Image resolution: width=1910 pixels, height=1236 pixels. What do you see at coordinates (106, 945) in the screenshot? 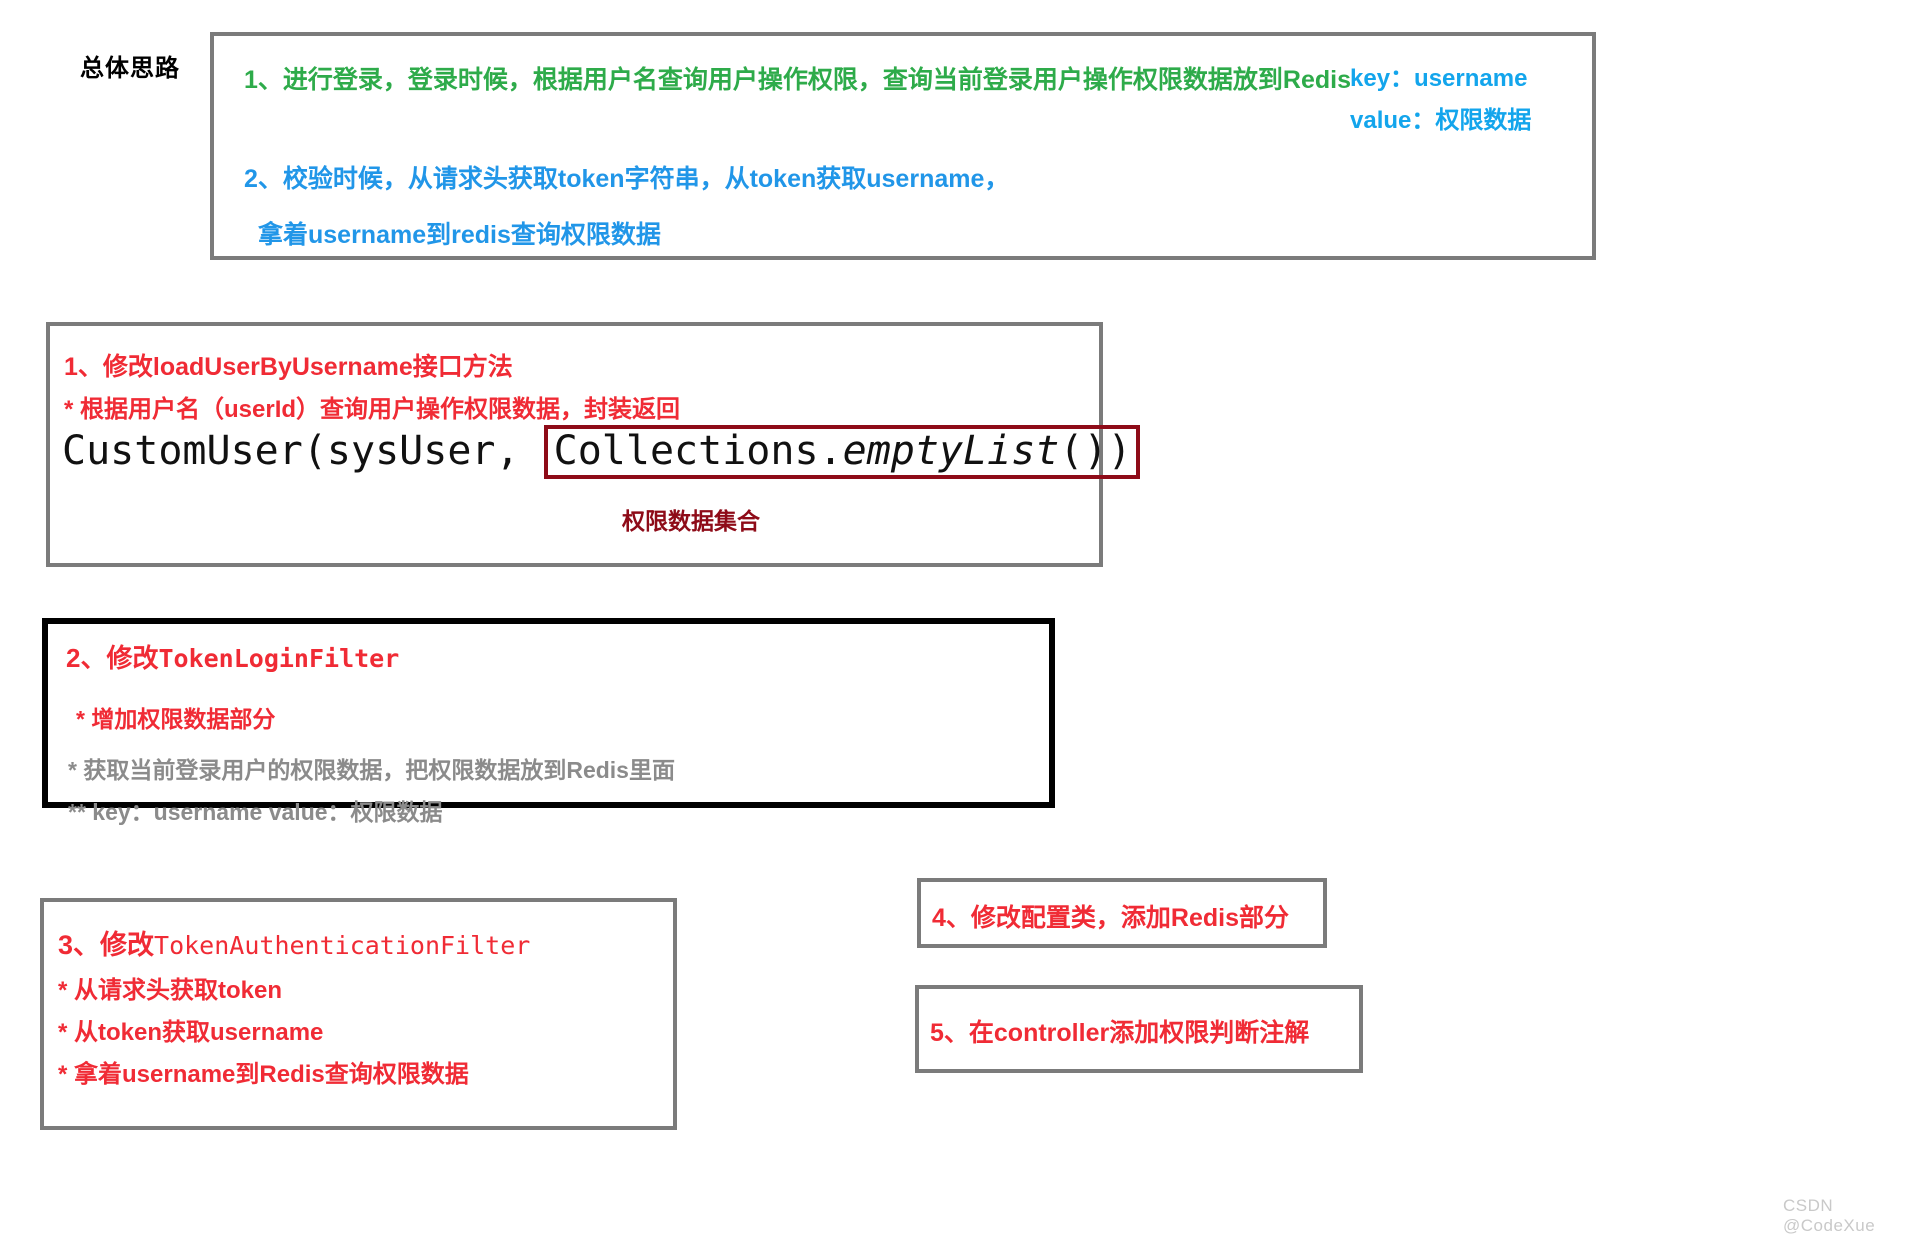
I see `step3-title-prefix: 3、修改` at bounding box center [106, 945].